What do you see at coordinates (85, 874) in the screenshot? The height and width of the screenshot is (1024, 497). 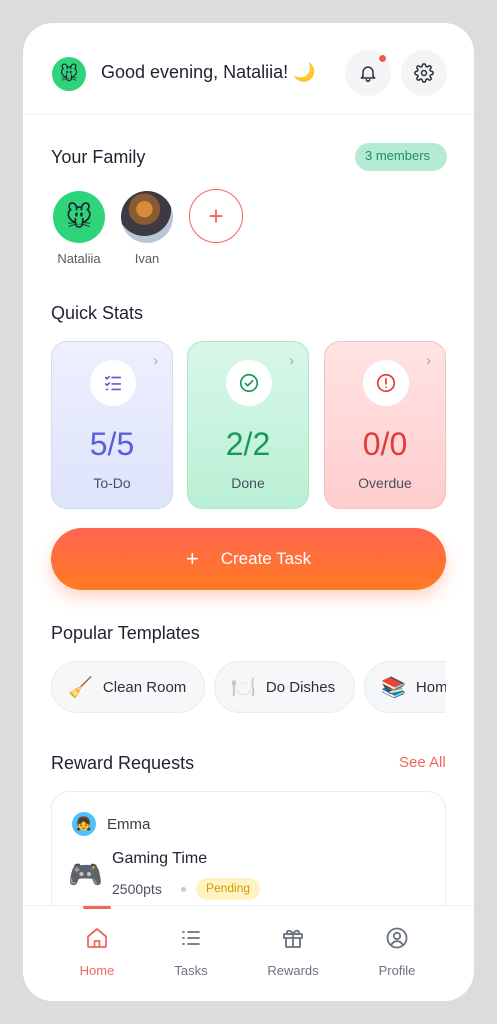 I see `gamepad-icon: 🎮` at bounding box center [85, 874].